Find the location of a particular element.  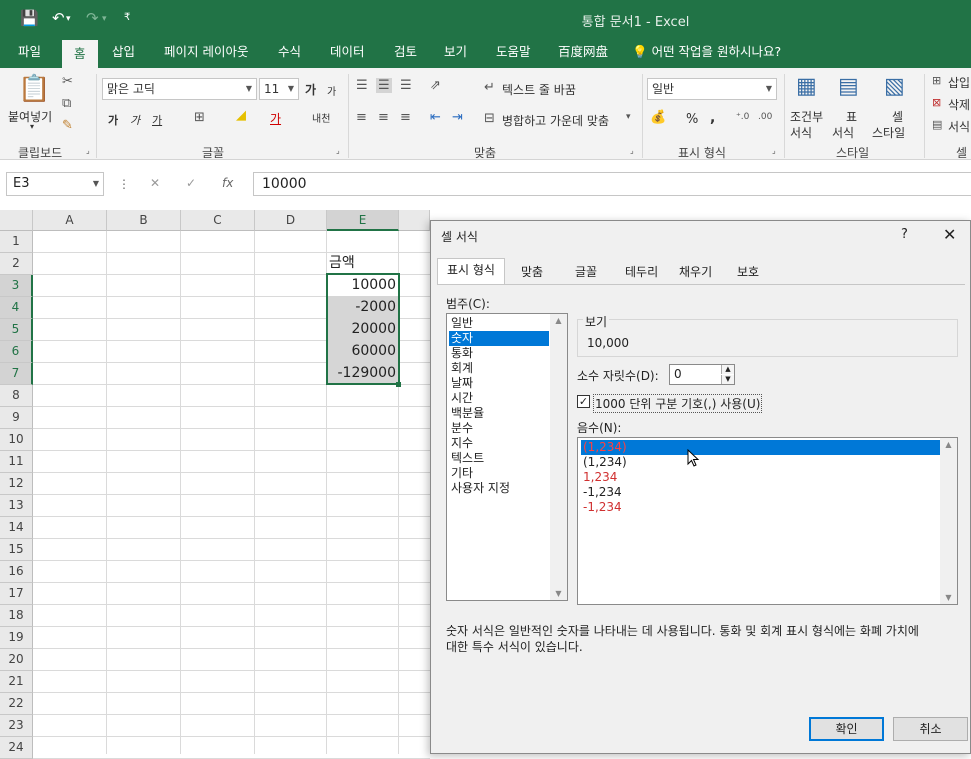

col-header is located at coordinates (414, 220).